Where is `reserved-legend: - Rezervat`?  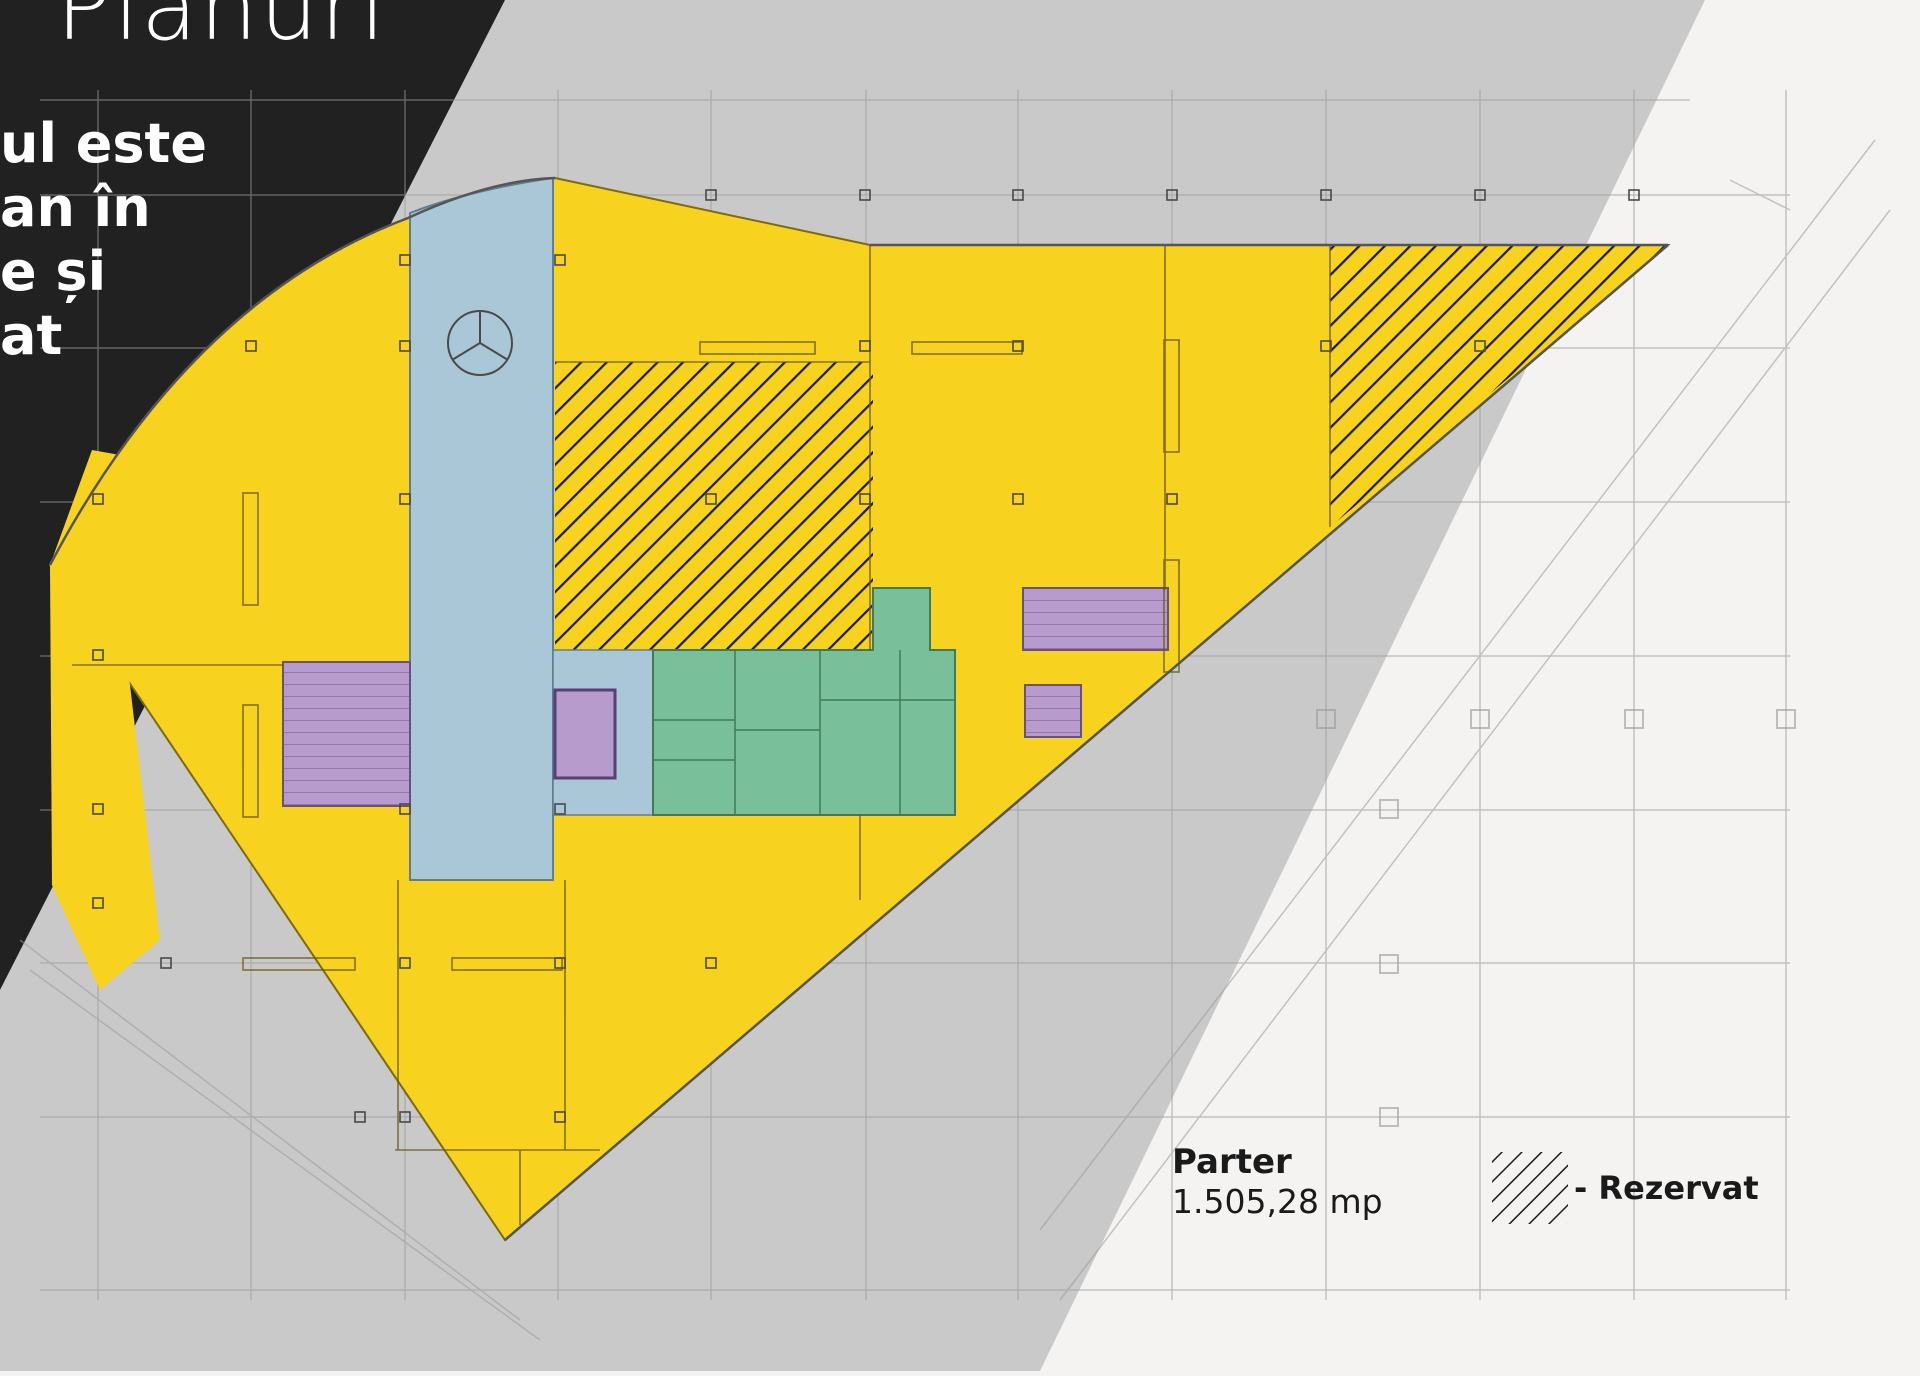 reserved-legend: - Rezervat is located at coordinates (1625, 1188).